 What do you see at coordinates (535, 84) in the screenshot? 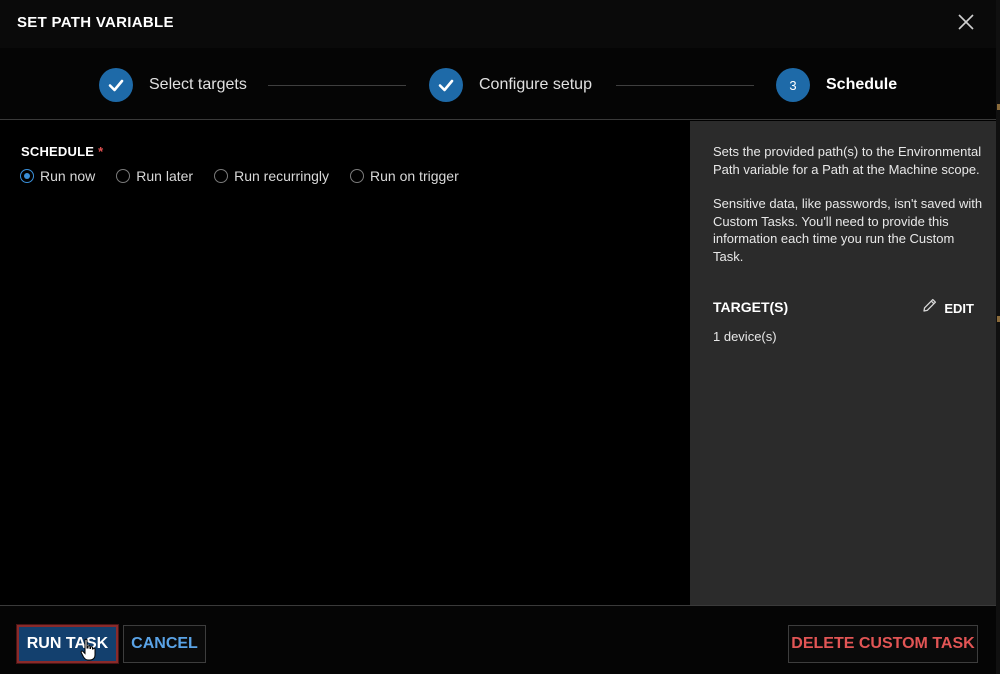
I see `step-label: Configure setup` at bounding box center [535, 84].